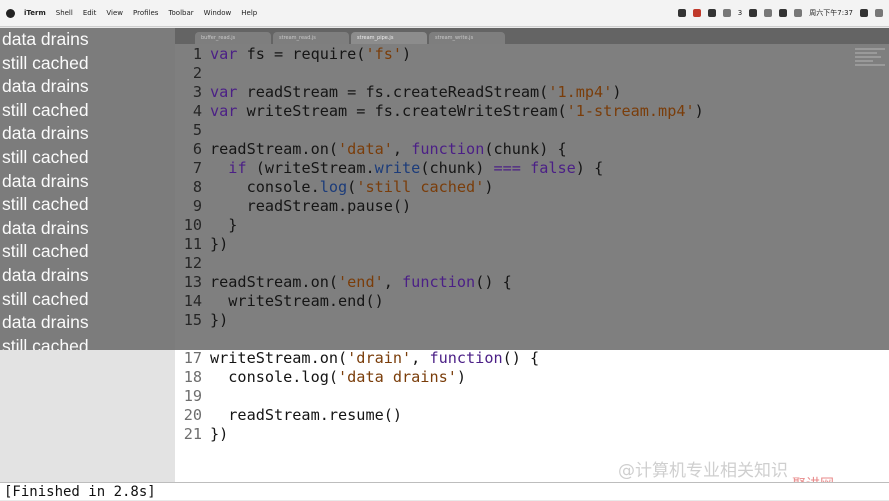  What do you see at coordinates (361, 358) in the screenshot?
I see `code-line: 17 writeStream.on('drain', function() {` at bounding box center [361, 358].